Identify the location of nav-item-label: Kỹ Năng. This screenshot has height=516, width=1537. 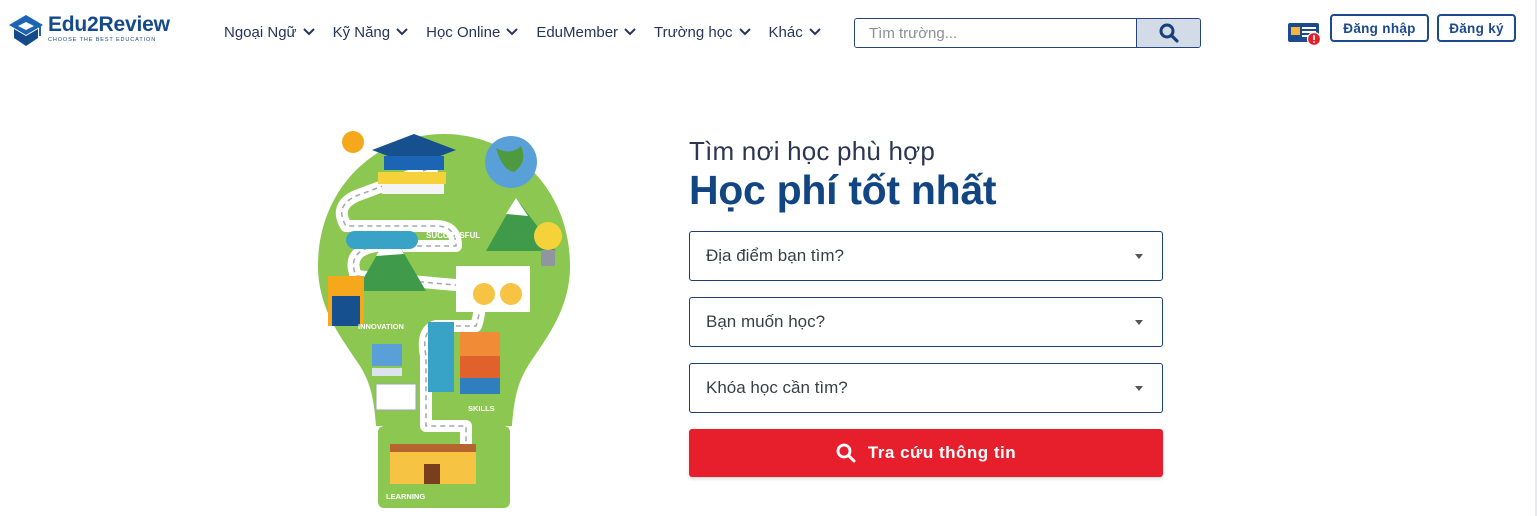
(361, 32).